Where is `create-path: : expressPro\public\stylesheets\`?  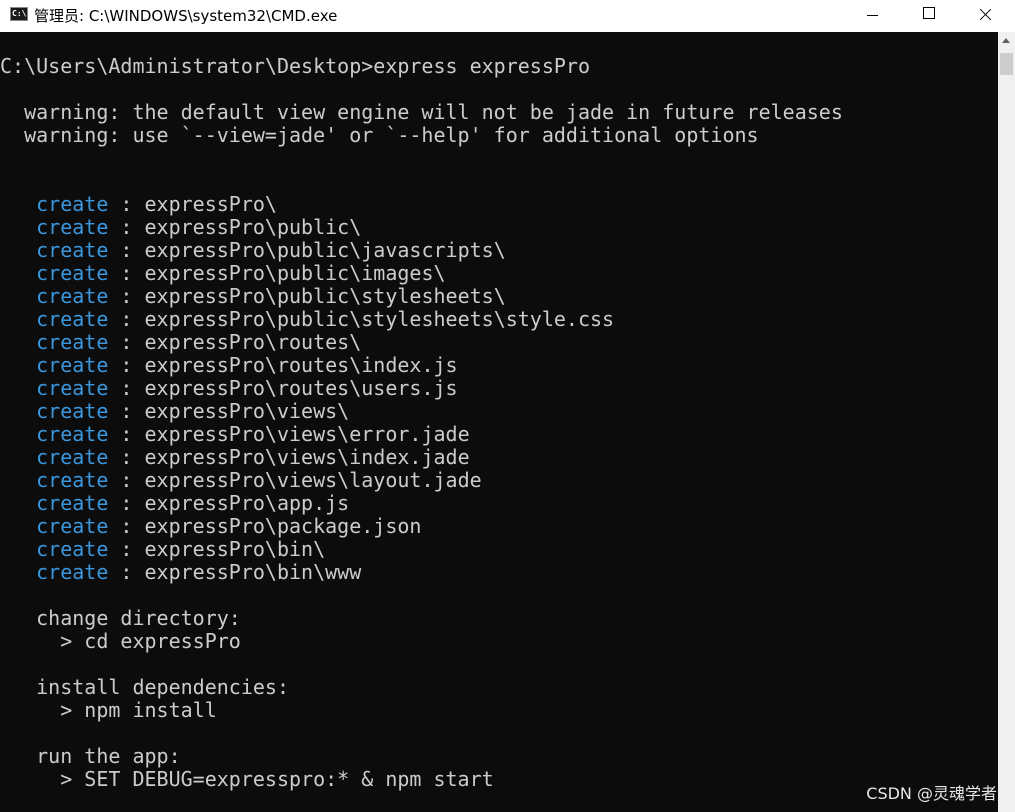
create-path: : expressPro\public\stylesheets\ is located at coordinates (307, 296).